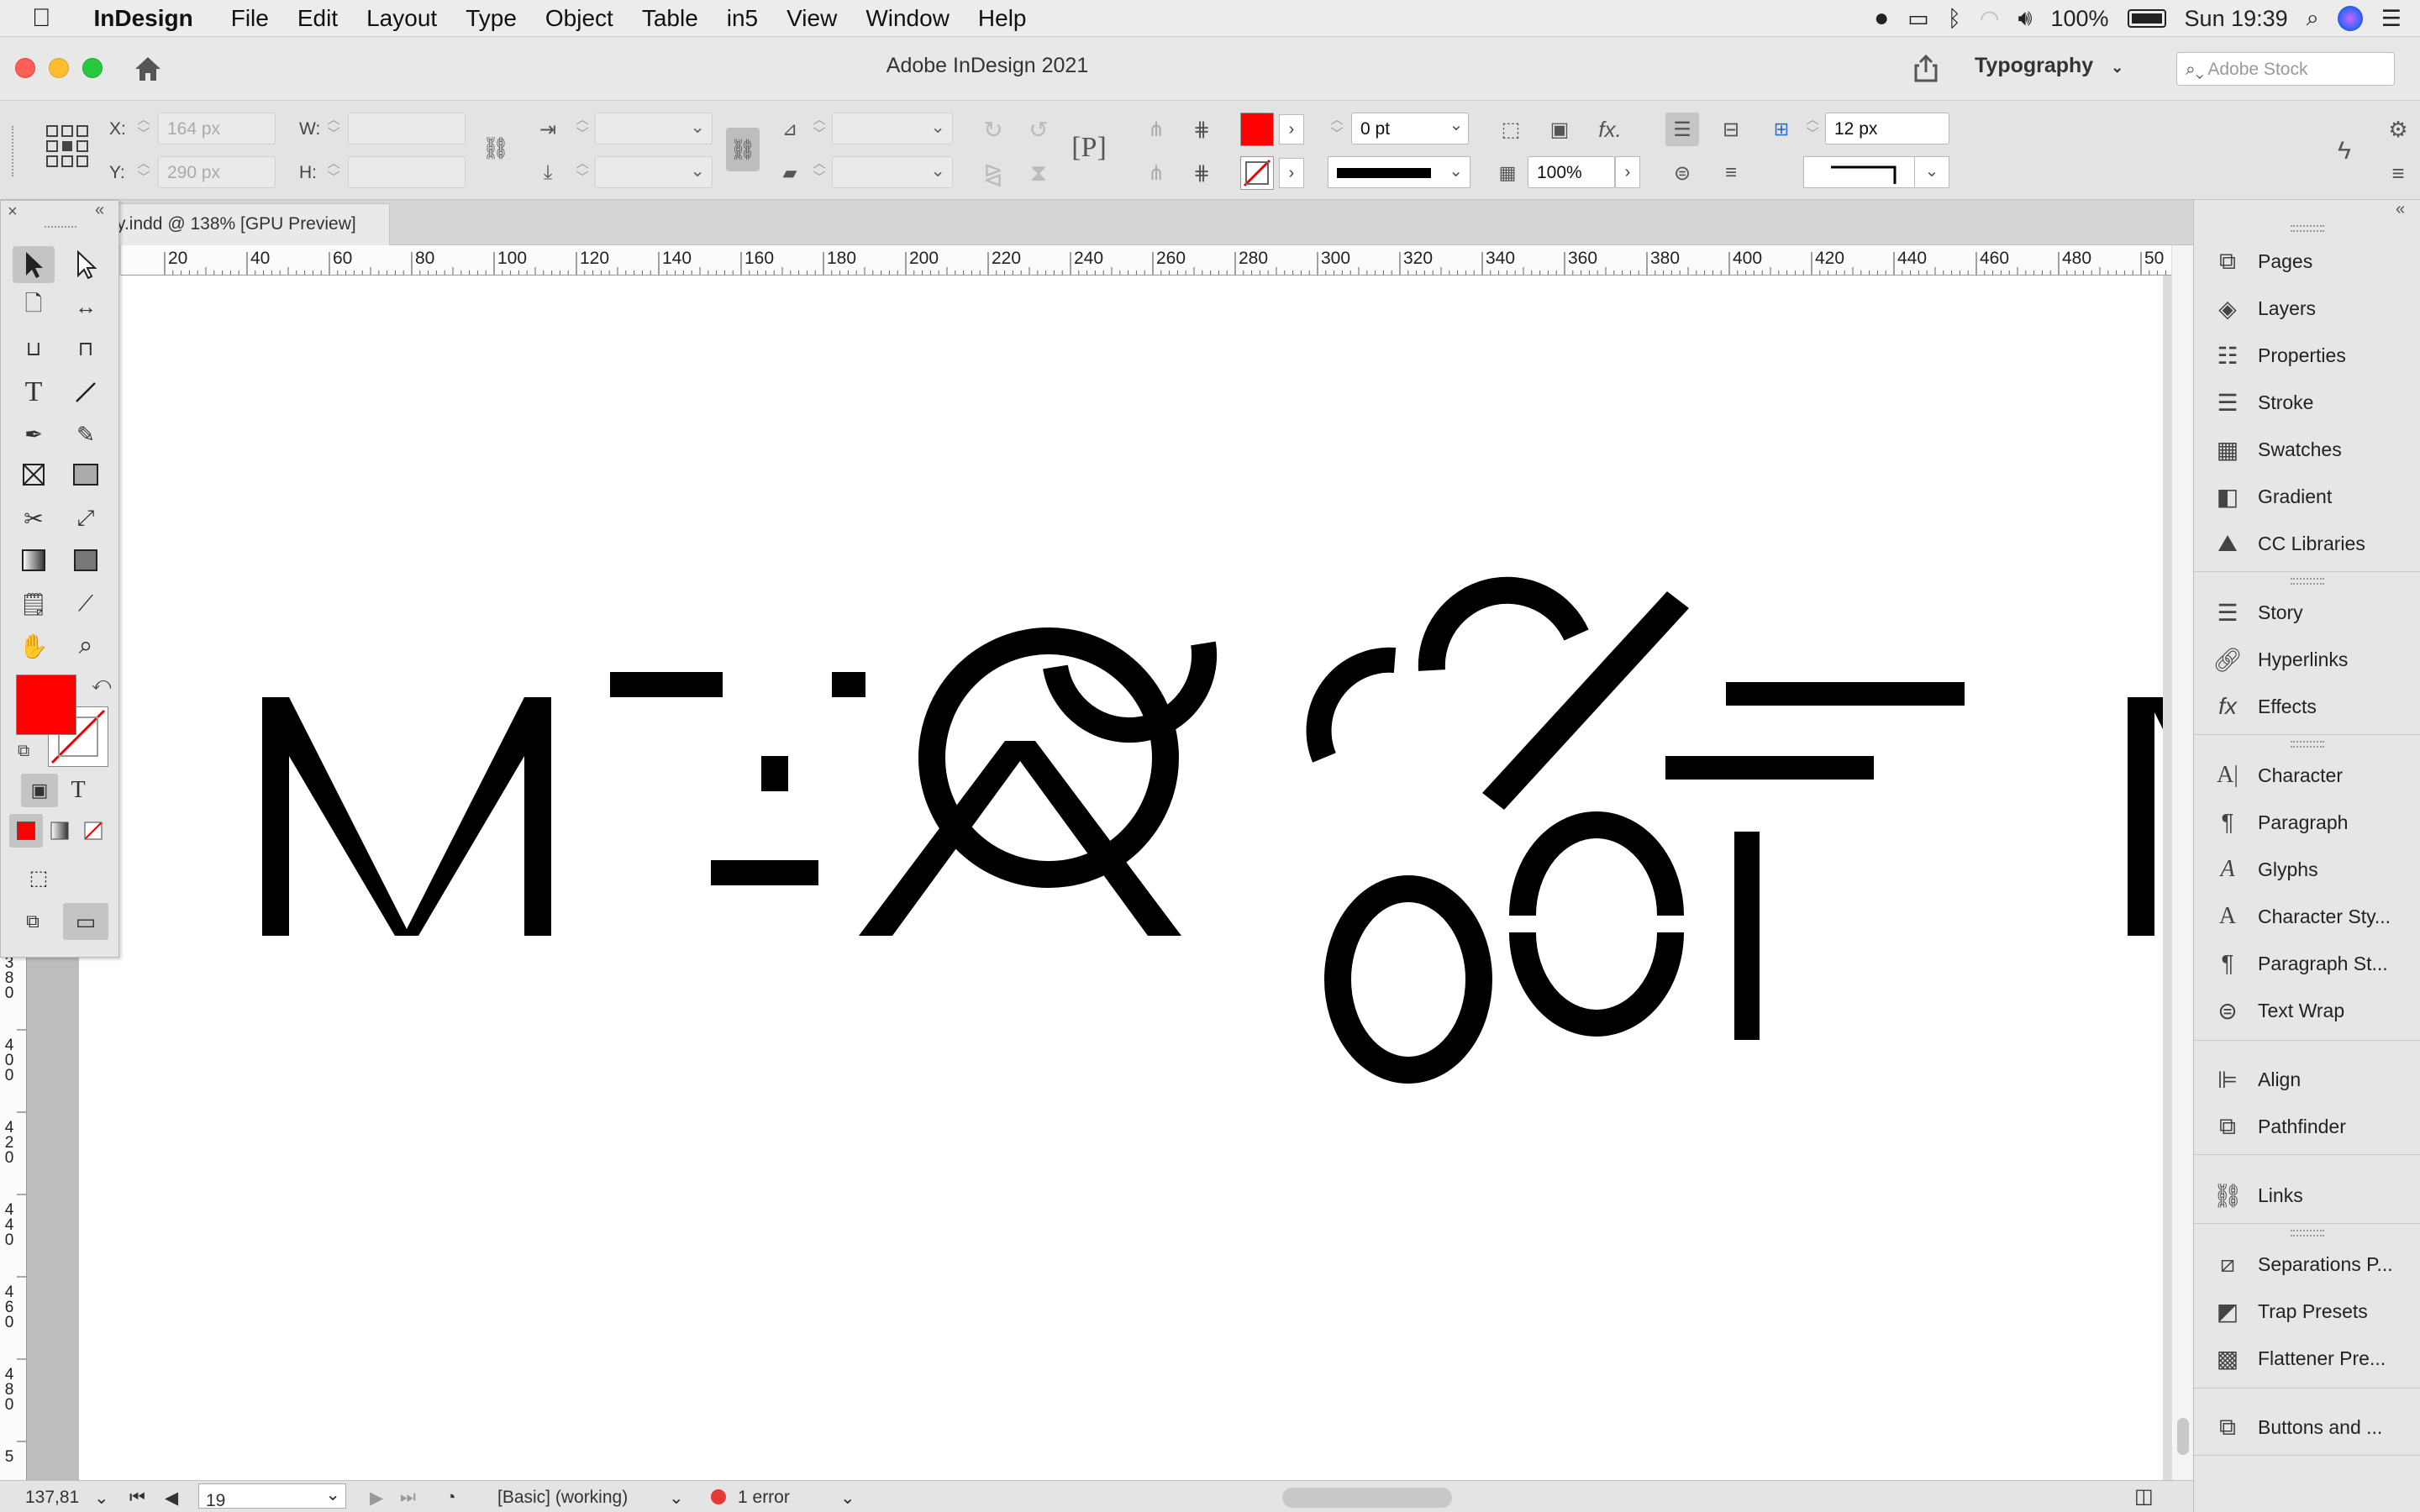 This screenshot has height=1512, width=2420. I want to click on dock-collapse-icon: «, so click(2400, 209).